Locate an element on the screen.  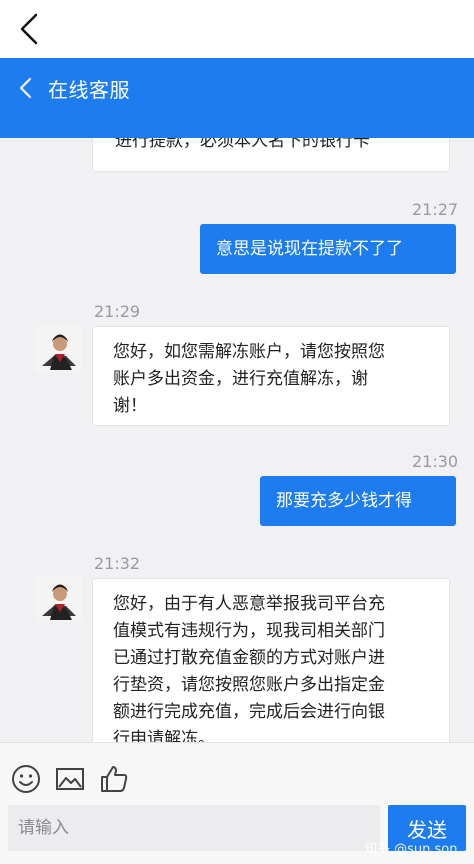
message-time: 21:30 is located at coordinates (435, 461).